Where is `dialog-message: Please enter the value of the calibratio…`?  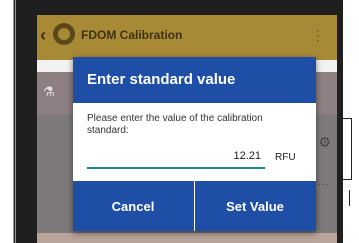
dialog-message: Please enter the value of the calibratio… is located at coordinates (175, 124).